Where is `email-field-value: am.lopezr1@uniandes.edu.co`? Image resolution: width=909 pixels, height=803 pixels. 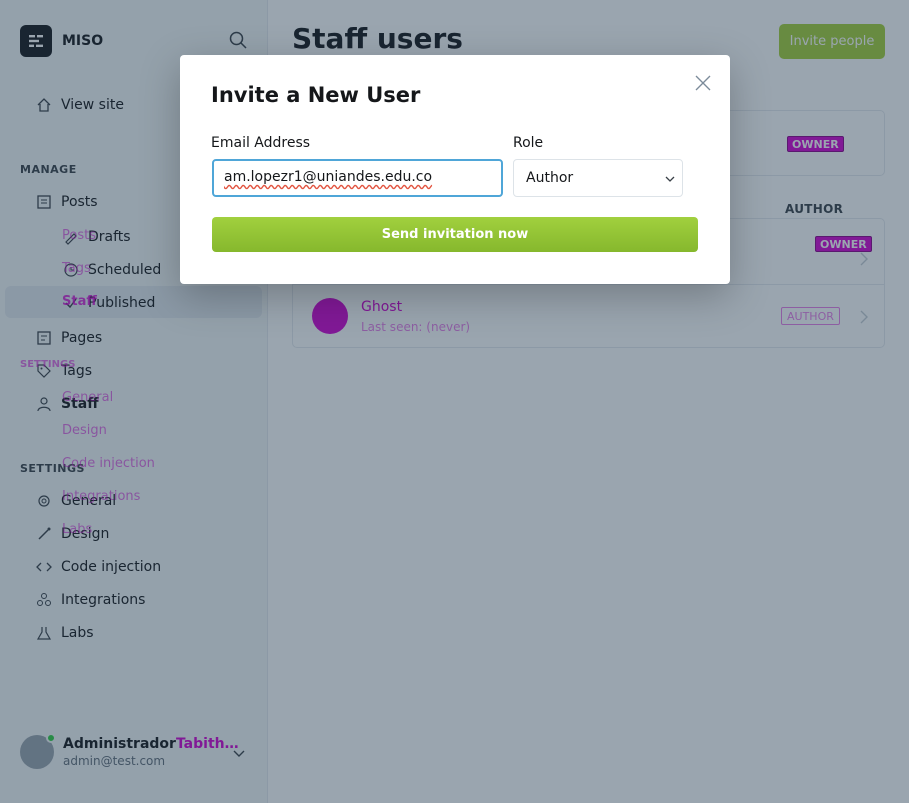
email-field-value: am.lopezr1@uniandes.edu.co is located at coordinates (328, 177).